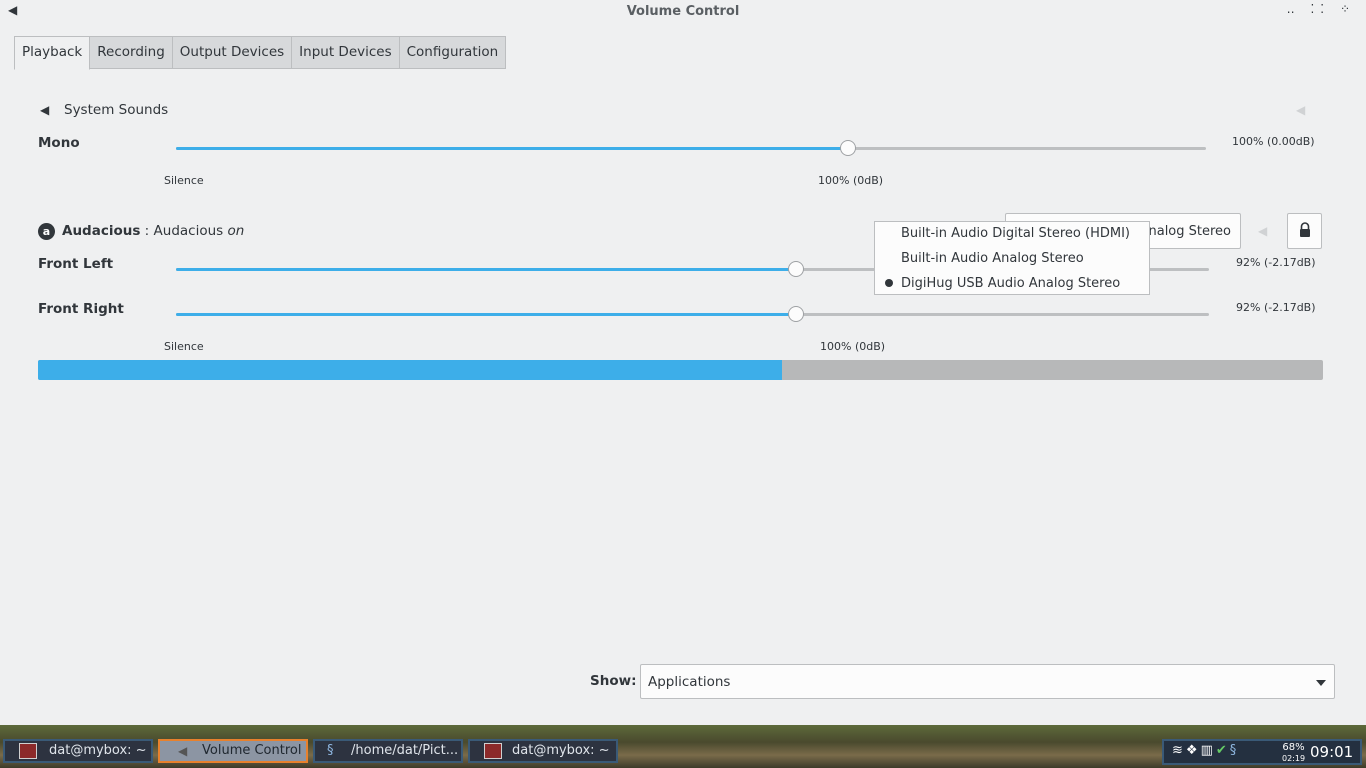 This screenshot has width=1366, height=768. What do you see at coordinates (1293, 747) in the screenshot?
I see `battery-percent: 68%` at bounding box center [1293, 747].